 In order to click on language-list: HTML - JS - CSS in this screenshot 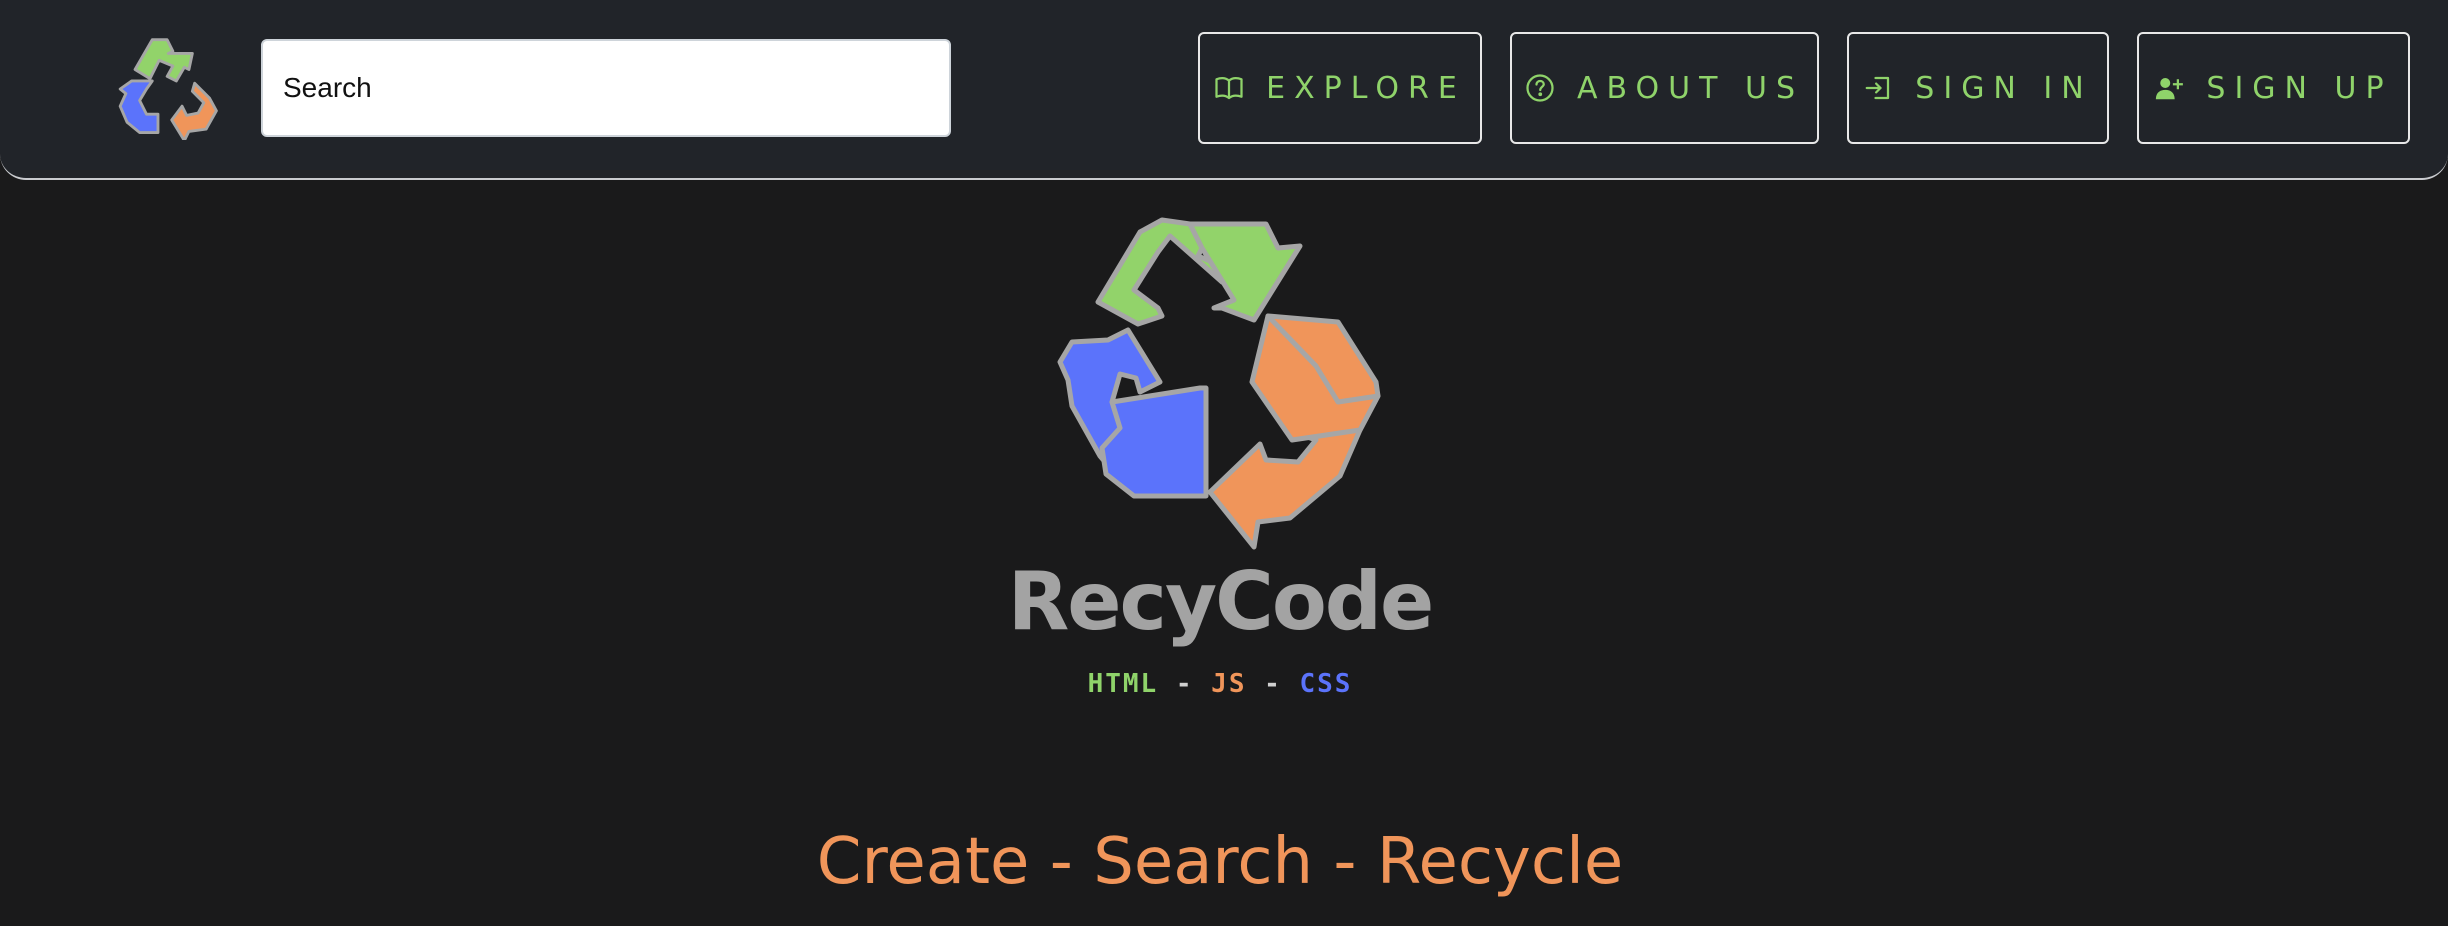, I will do `click(1220, 684)`.